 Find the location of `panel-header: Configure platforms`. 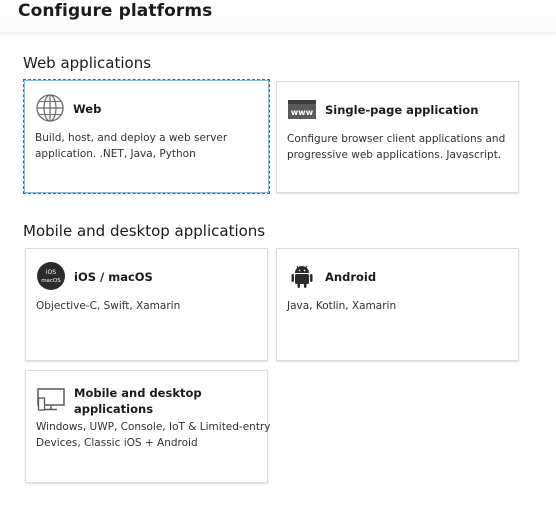

panel-header: Configure platforms is located at coordinates (278, 16).